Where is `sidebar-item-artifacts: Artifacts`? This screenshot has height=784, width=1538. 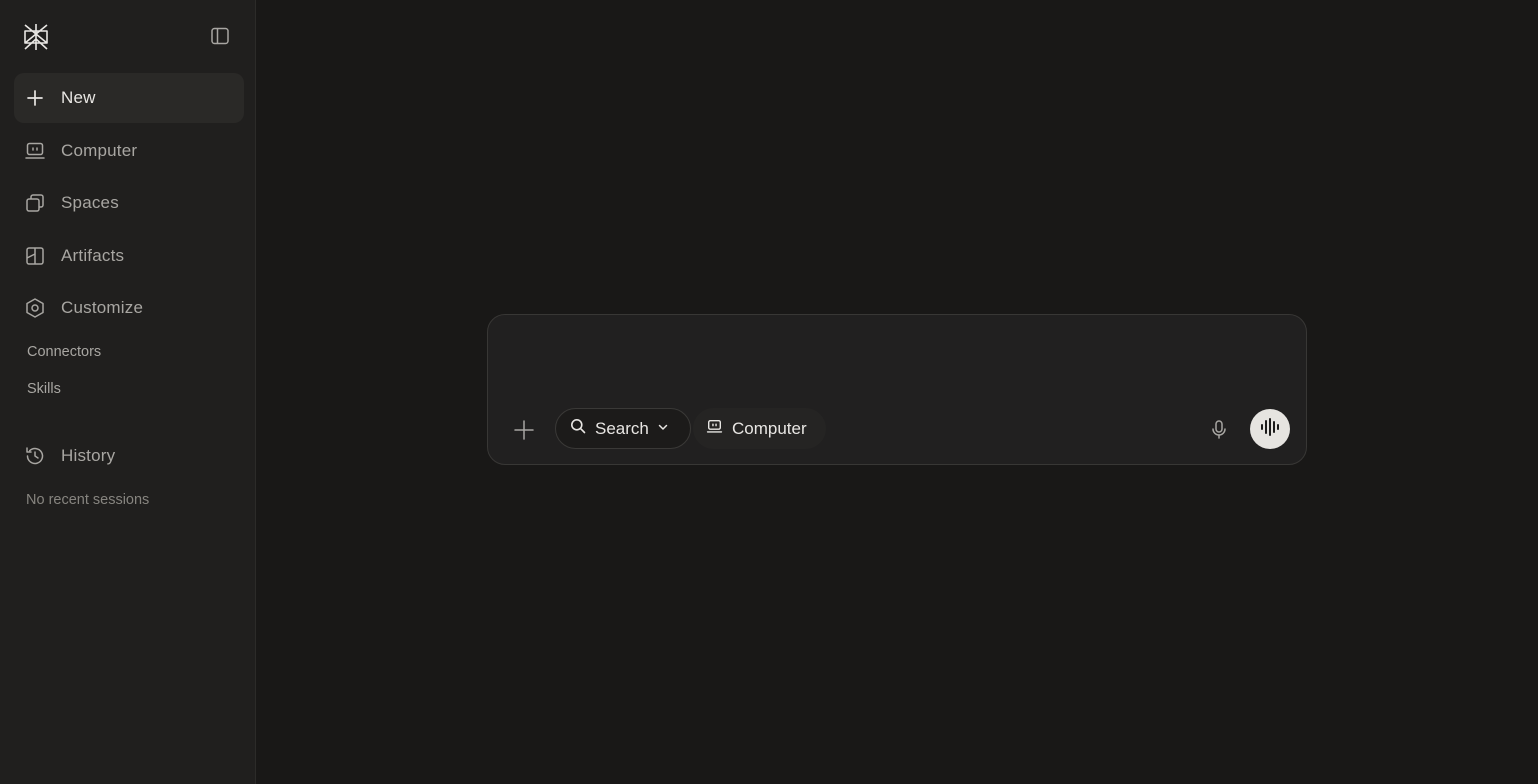
sidebar-item-artifacts: Artifacts is located at coordinates (129, 256).